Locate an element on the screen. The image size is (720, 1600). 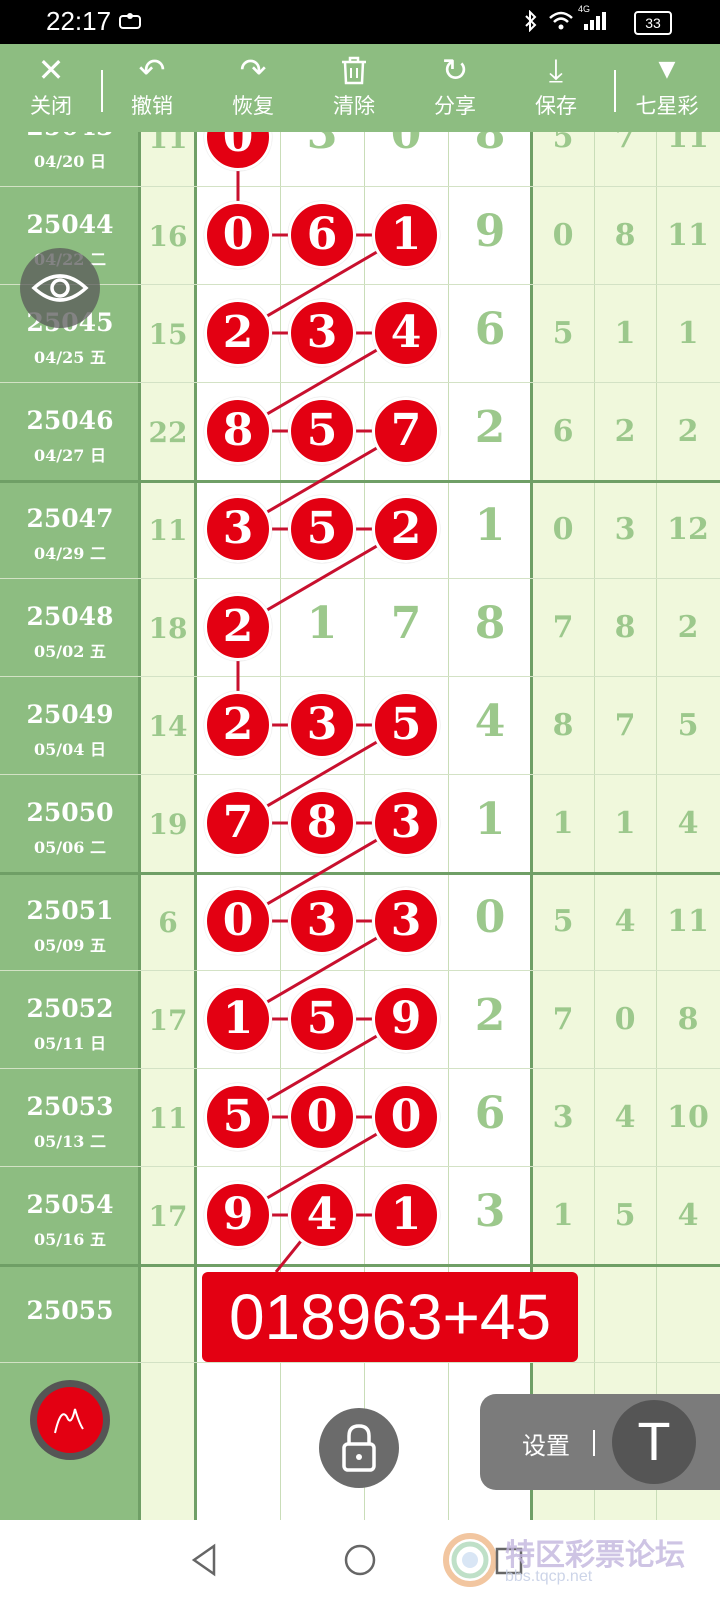
status-time: 22:17 is located at coordinates (79, 21).